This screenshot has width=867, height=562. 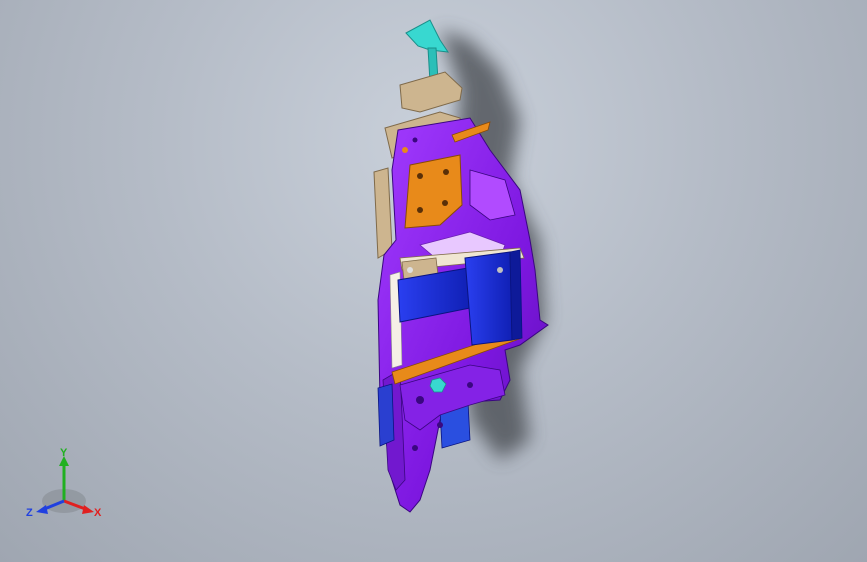 What do you see at coordinates (42, 509) in the screenshot?
I see `z-axis-arrow` at bounding box center [42, 509].